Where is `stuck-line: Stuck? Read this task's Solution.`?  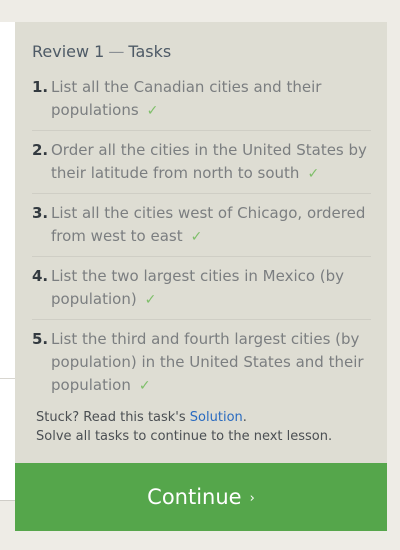 stuck-line: Stuck? Read this task's Solution. is located at coordinates (184, 417).